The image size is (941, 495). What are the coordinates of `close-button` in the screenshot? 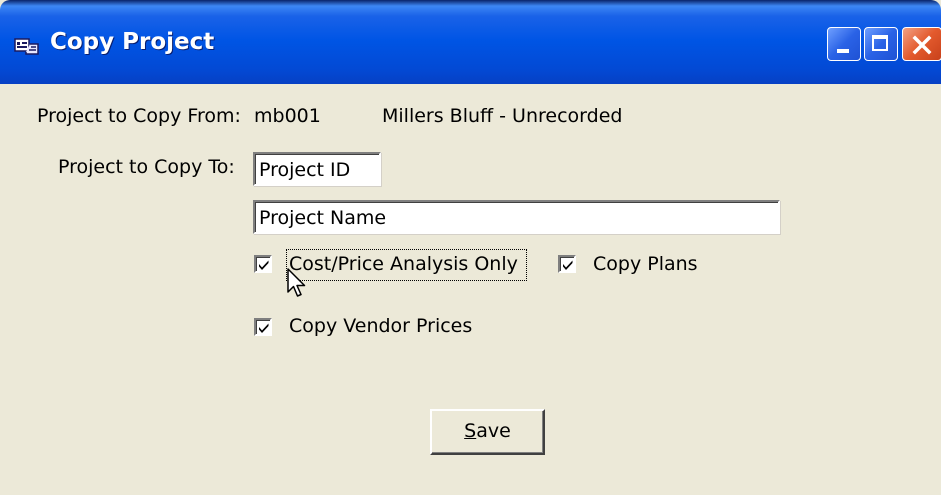 It's located at (921, 44).